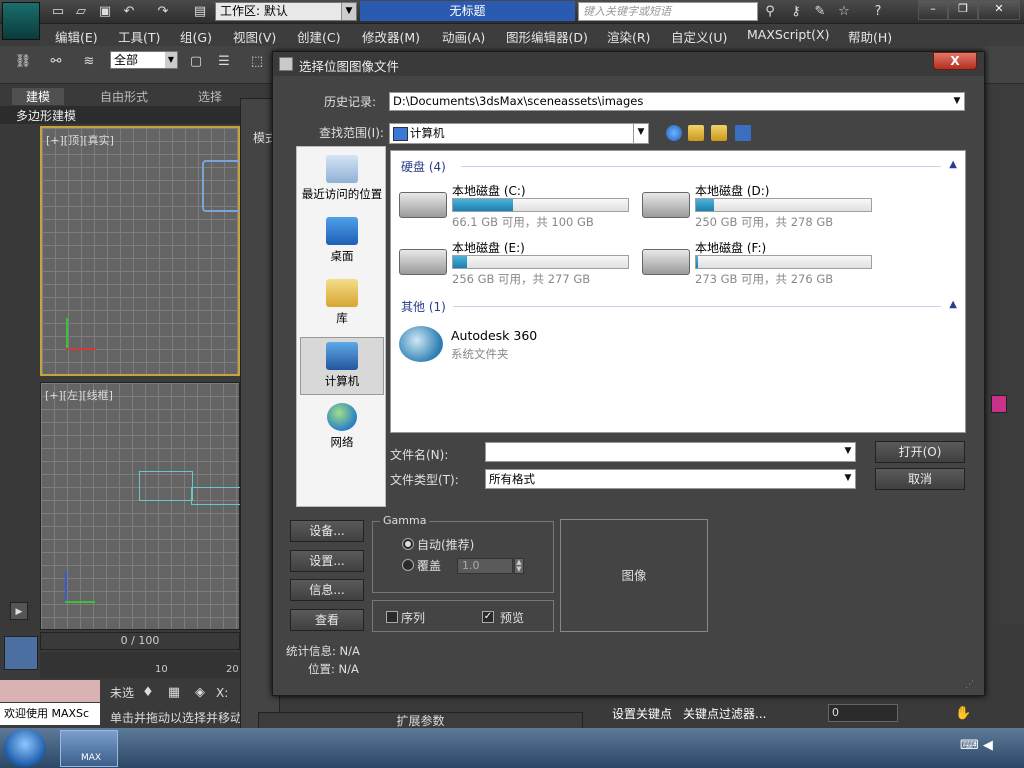 This screenshot has width=1024, height=768. I want to click on group-header-other: 其他 (1), so click(423, 306).